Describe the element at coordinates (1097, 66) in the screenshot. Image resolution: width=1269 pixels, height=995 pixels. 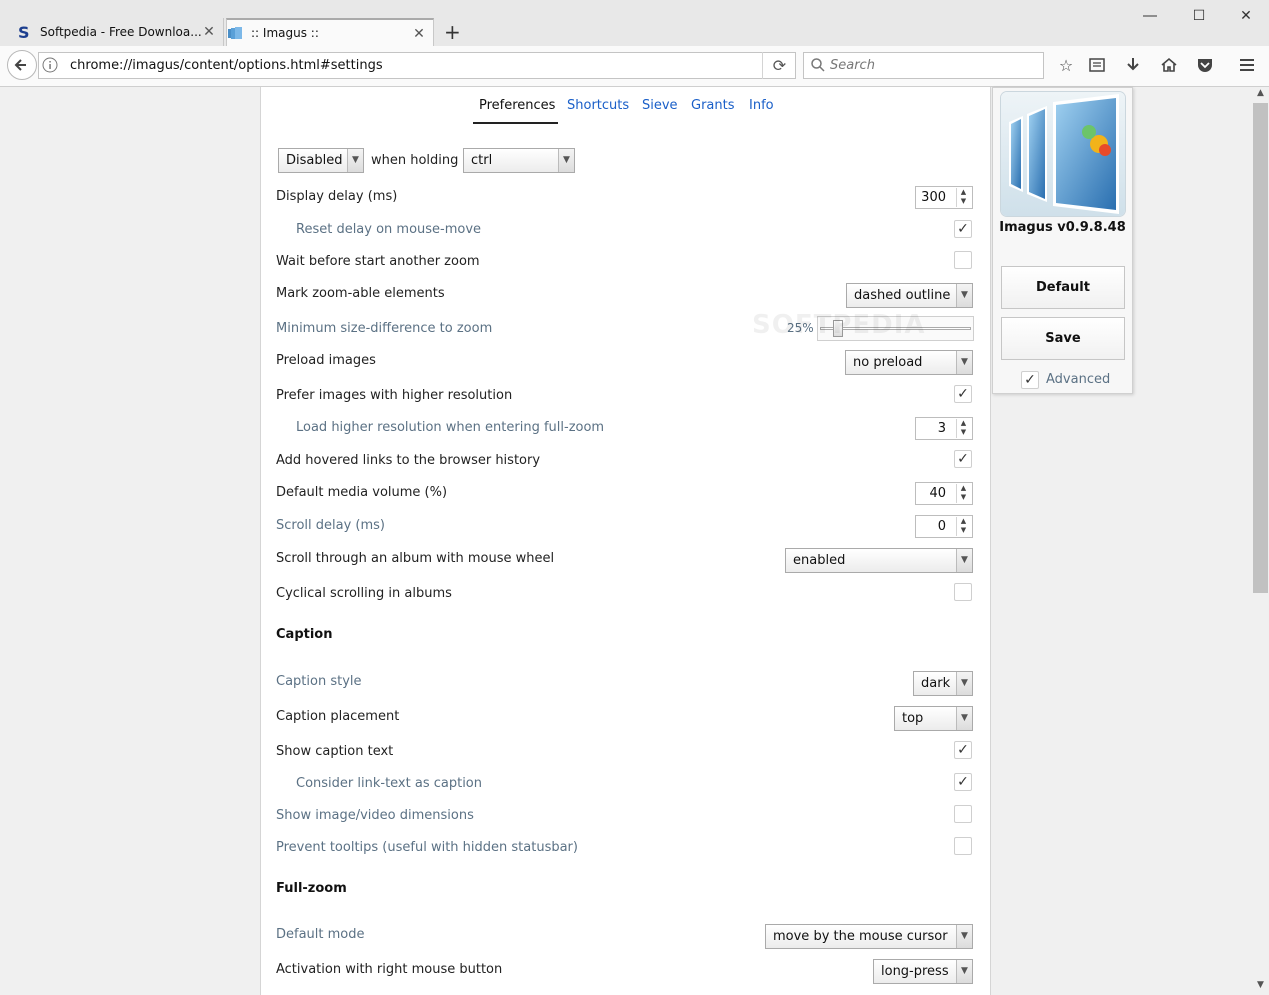
I see `reading-list-icon` at that location.